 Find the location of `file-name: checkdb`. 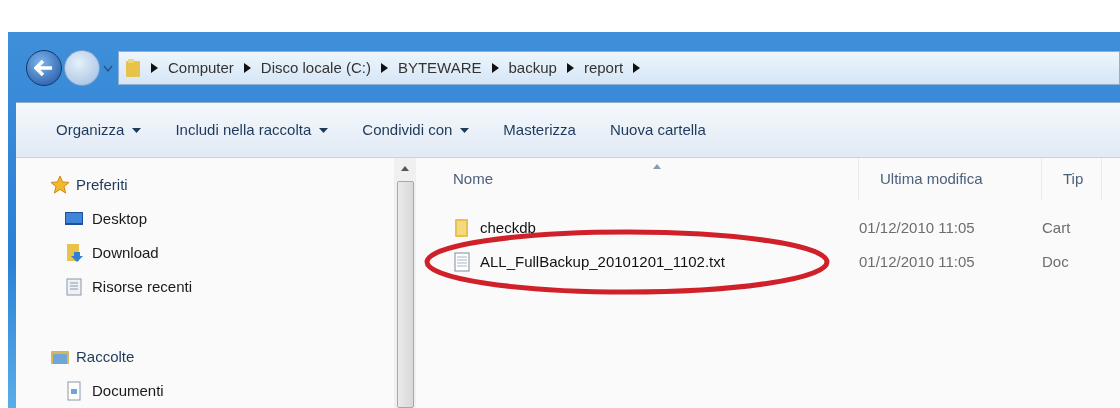

file-name: checkdb is located at coordinates (508, 228).